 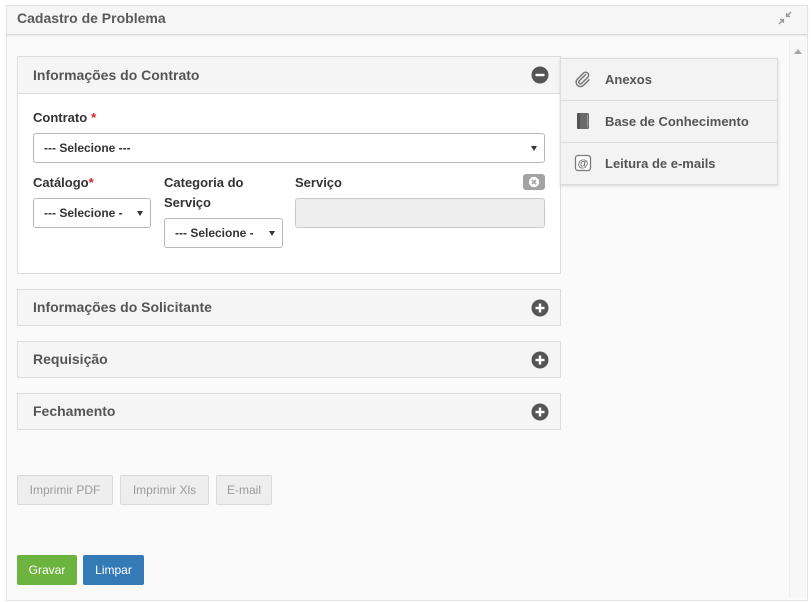 What do you see at coordinates (289, 148) in the screenshot?
I see `contract-select: --- Selecione ---` at bounding box center [289, 148].